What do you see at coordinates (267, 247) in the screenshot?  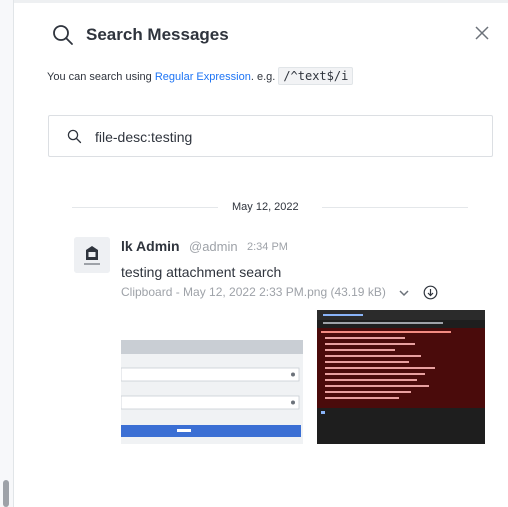 I see `message-time: 2:34 PM` at bounding box center [267, 247].